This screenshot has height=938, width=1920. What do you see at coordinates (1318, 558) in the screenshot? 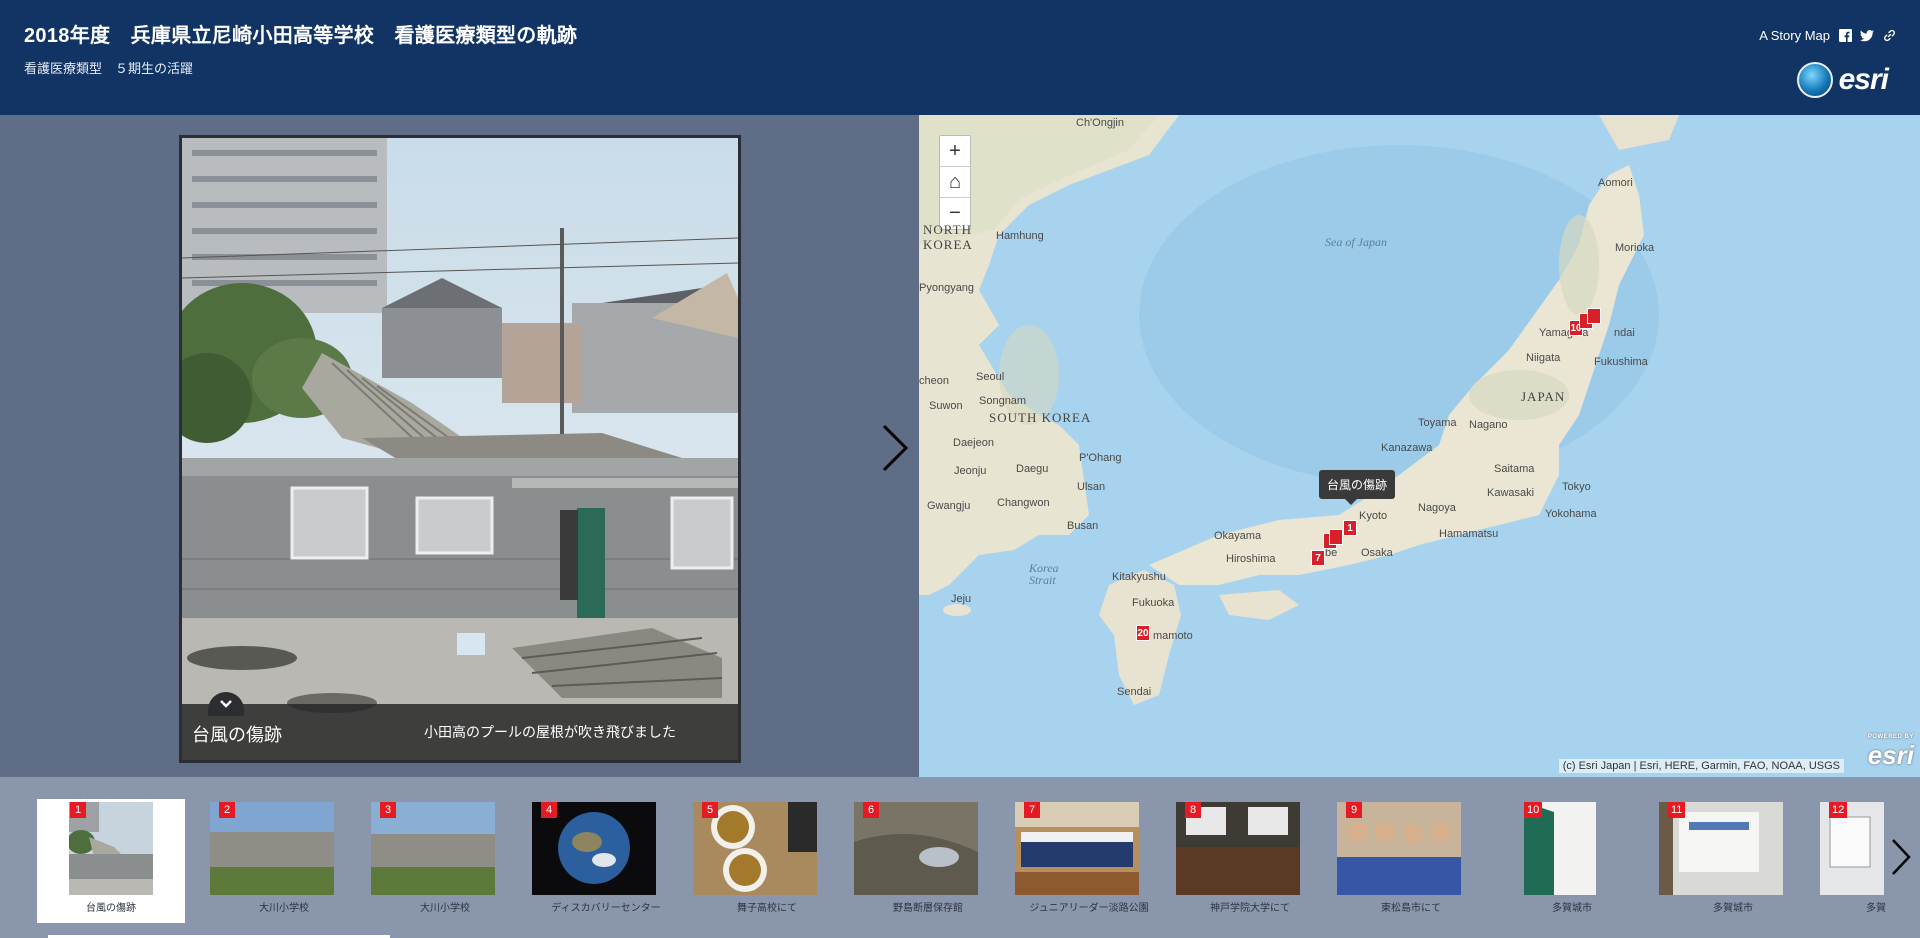
I see `map-marker: 7` at bounding box center [1318, 558].